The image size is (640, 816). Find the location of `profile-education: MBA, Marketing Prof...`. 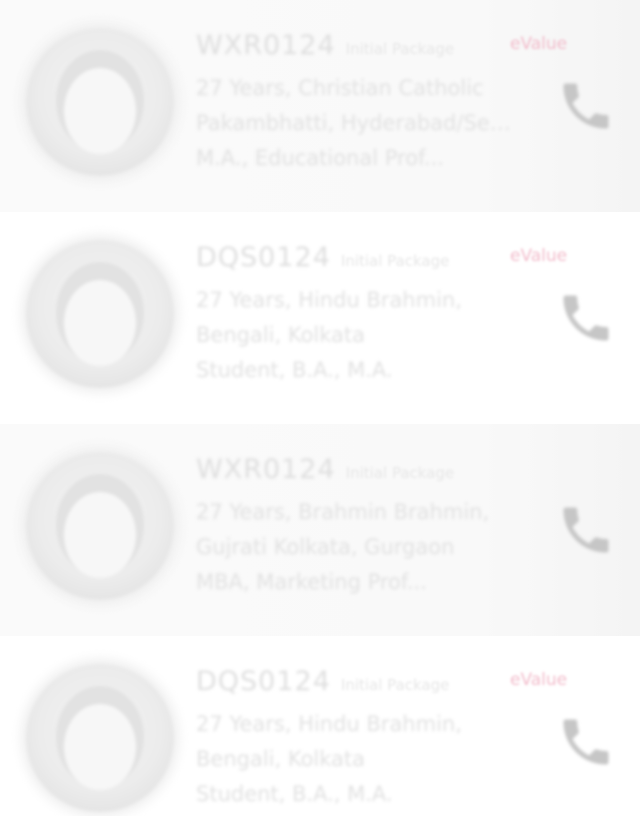

profile-education: MBA, Marketing Prof... is located at coordinates (311, 582).